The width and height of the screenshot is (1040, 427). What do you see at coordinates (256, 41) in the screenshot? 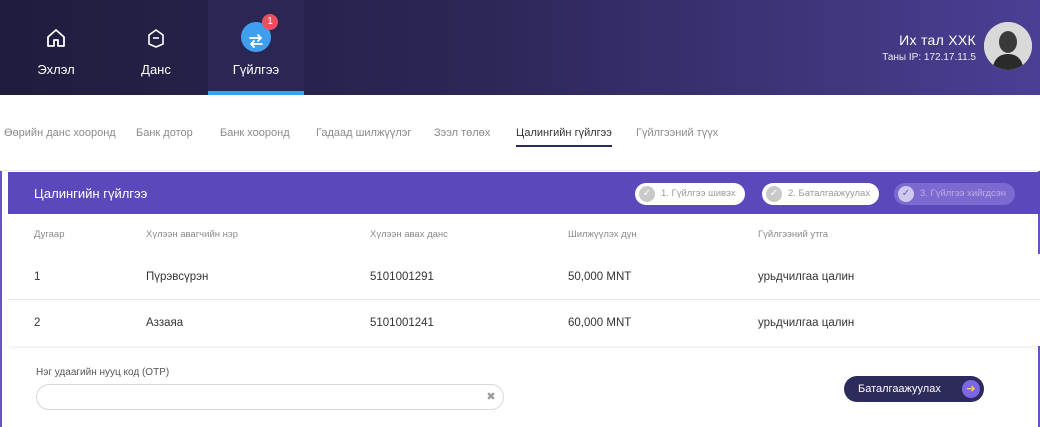
I see `transfer-icon` at bounding box center [256, 41].